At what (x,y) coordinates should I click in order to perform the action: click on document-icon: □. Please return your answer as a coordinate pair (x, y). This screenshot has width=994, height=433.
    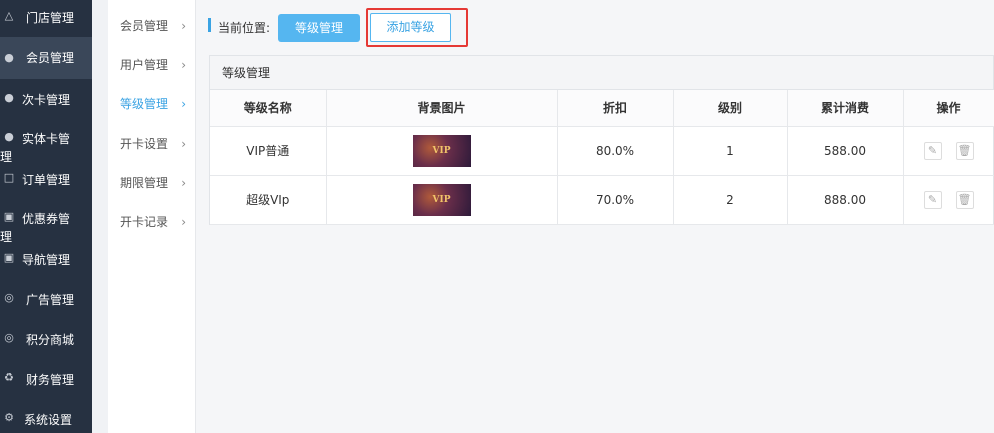
    Looking at the image, I should click on (9, 177).